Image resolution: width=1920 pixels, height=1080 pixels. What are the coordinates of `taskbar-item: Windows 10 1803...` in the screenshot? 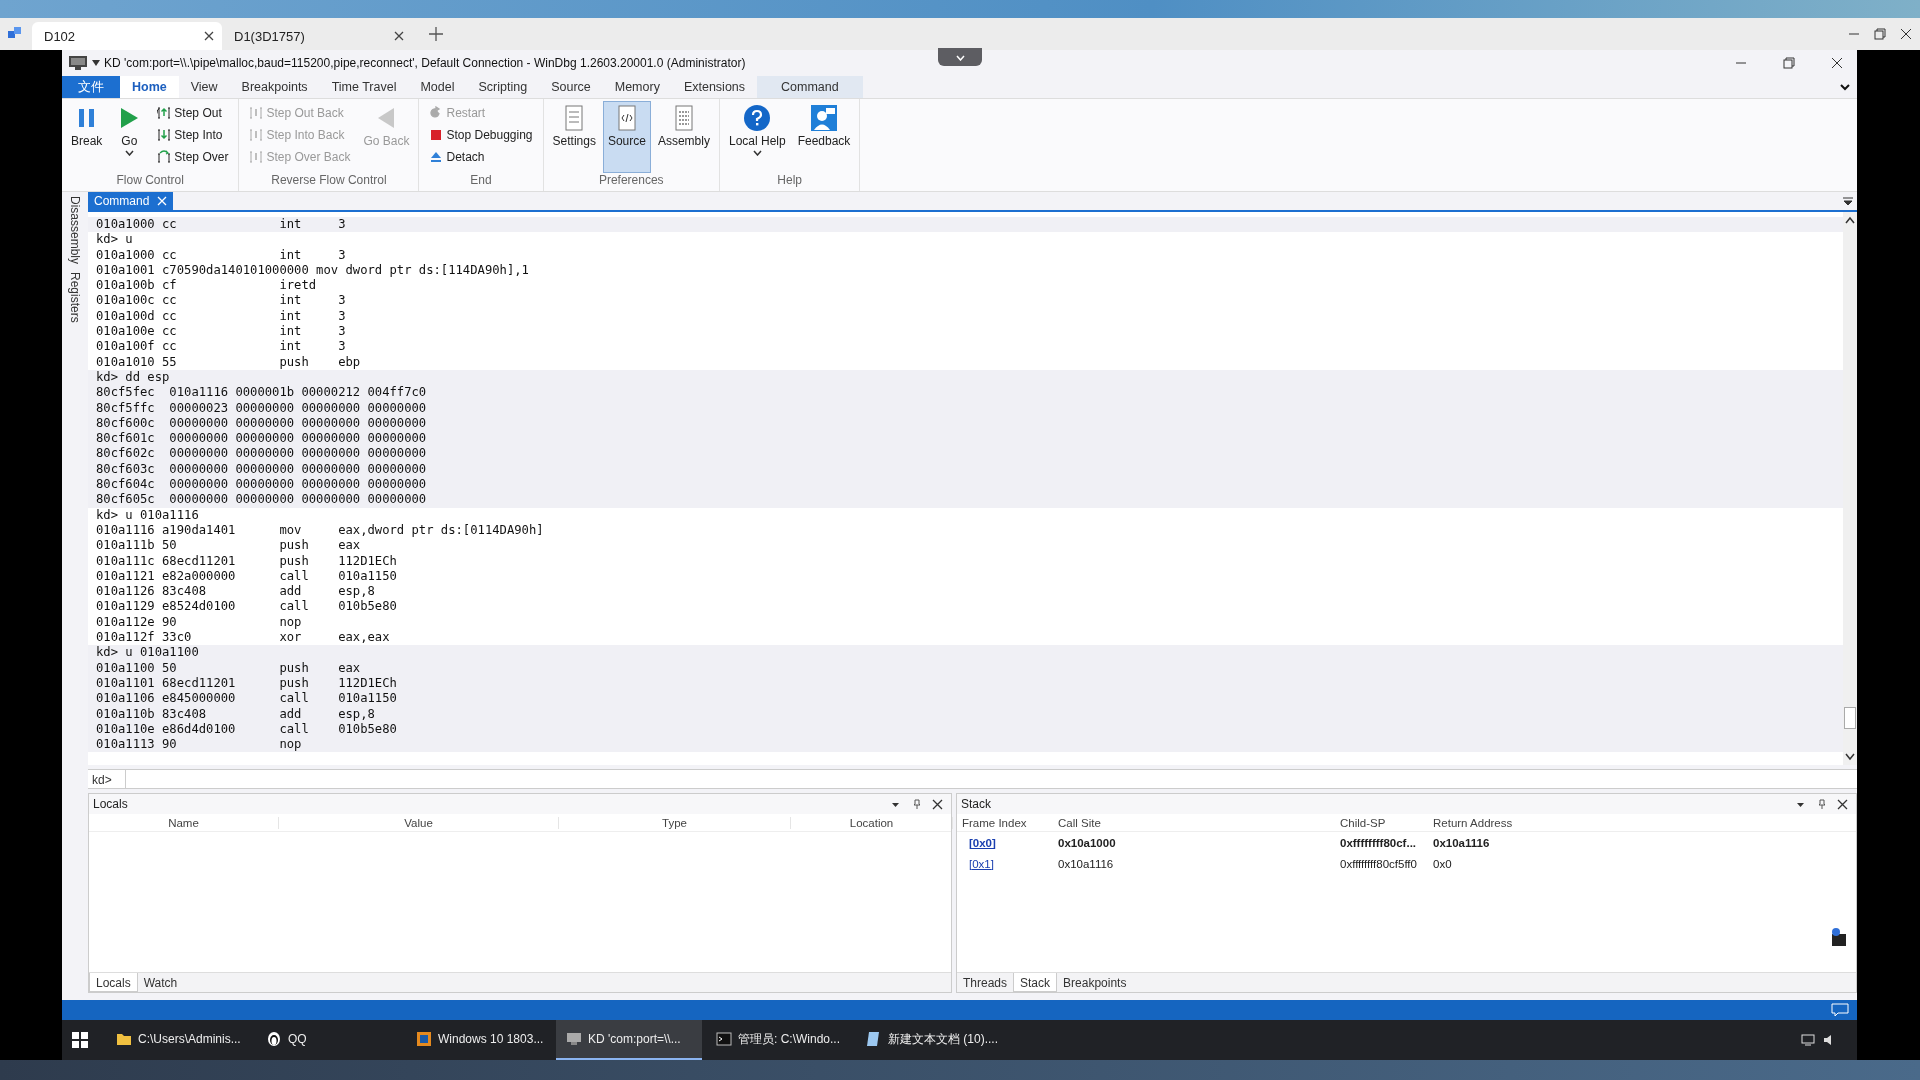 It's located at (479, 1040).